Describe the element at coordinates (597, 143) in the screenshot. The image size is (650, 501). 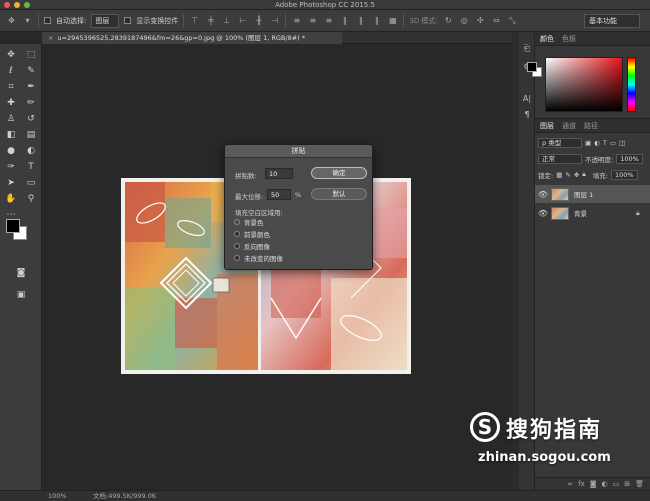
I see `adjustment-filter-icon: ◐` at that location.